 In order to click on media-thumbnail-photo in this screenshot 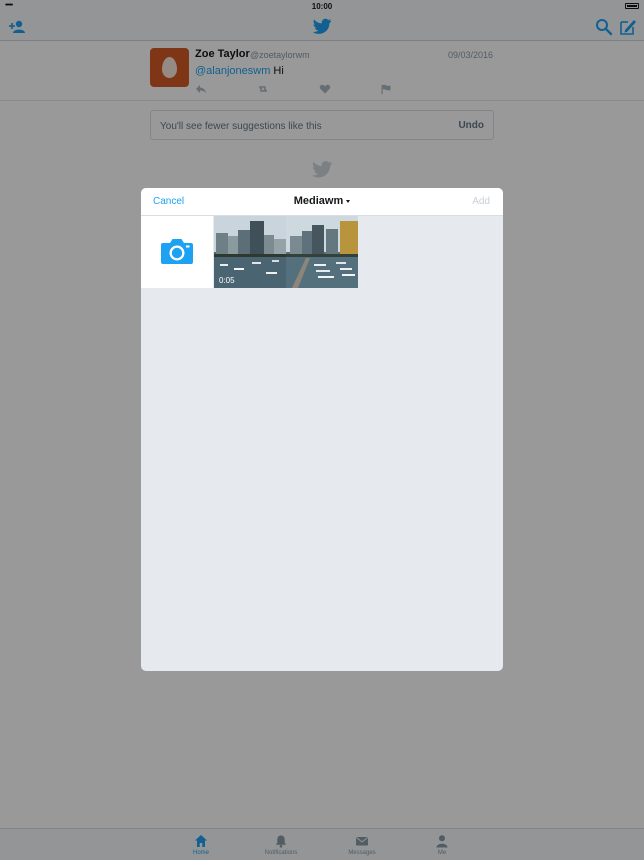, I will do `click(322, 252)`.